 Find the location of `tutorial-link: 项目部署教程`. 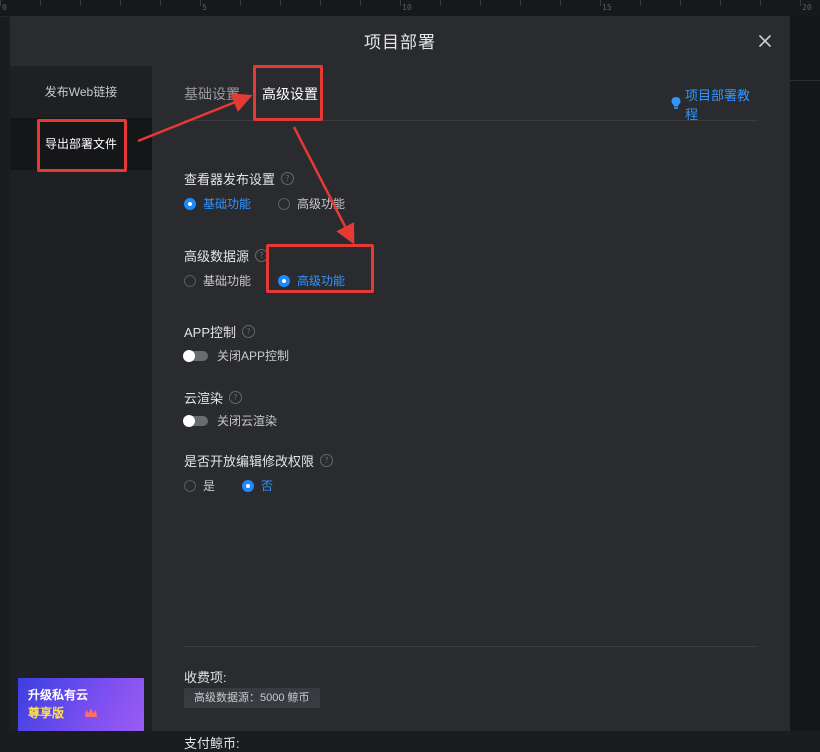

tutorial-link: 项目部署教程 is located at coordinates (714, 104).